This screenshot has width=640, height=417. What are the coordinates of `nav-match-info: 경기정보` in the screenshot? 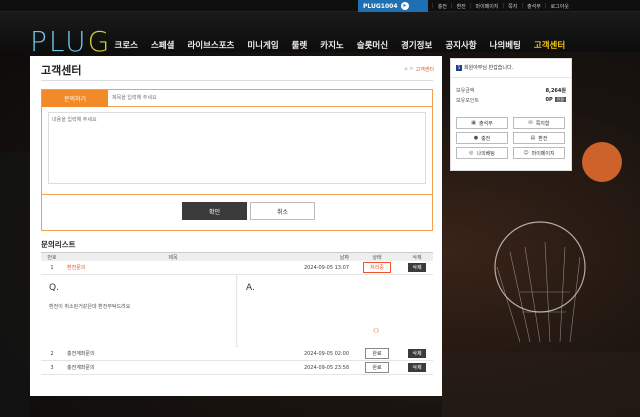 It's located at (417, 45).